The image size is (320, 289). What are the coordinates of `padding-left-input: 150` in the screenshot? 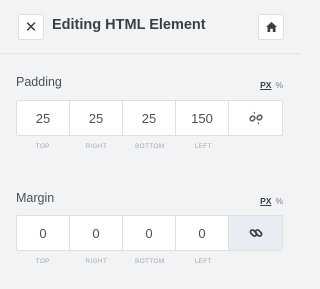 It's located at (202, 118).